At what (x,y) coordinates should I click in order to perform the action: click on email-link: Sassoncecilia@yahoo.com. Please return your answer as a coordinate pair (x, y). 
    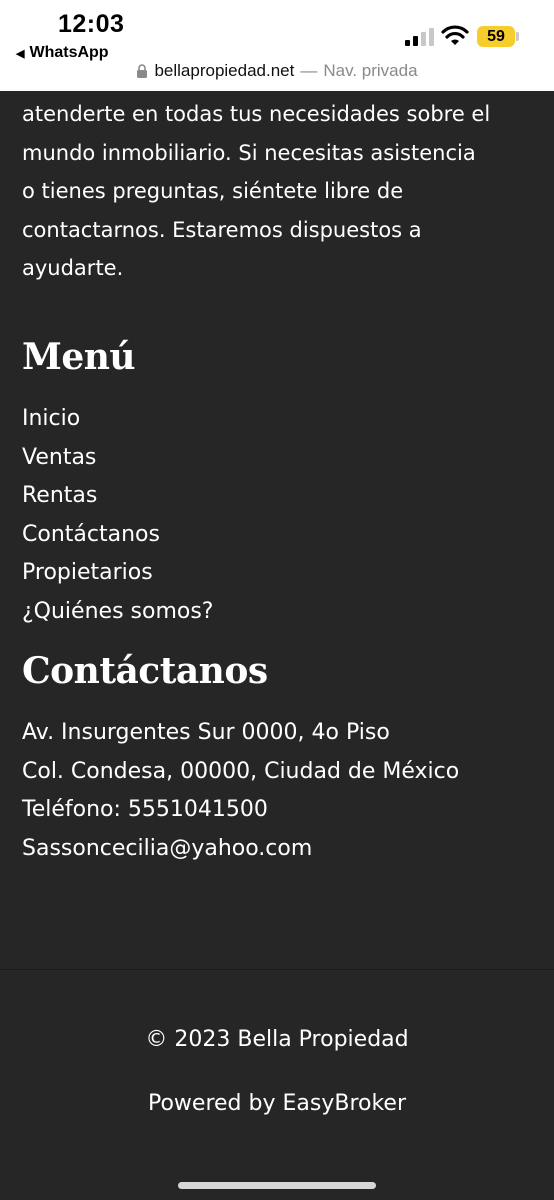
    Looking at the image, I should click on (240, 849).